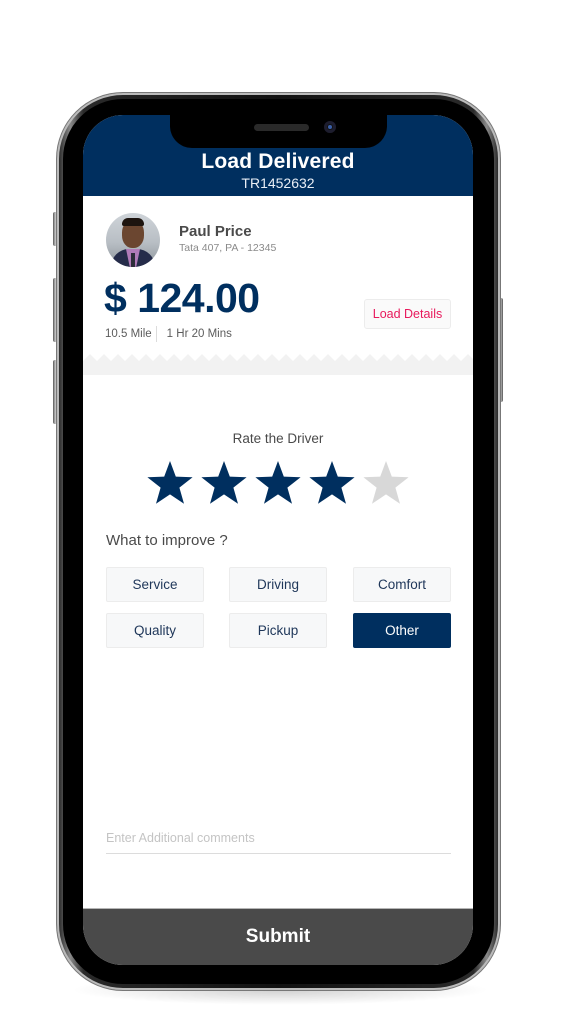 The image size is (579, 1024). I want to click on phone-notch, so click(278, 131).